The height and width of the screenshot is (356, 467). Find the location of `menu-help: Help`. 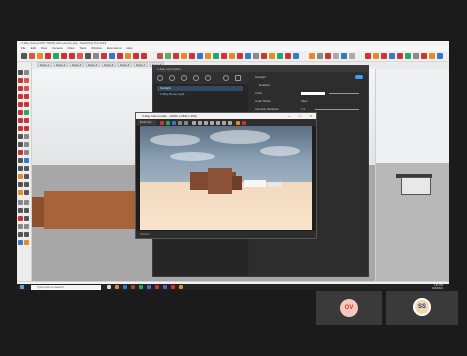

menu-help: Help is located at coordinates (129, 48).